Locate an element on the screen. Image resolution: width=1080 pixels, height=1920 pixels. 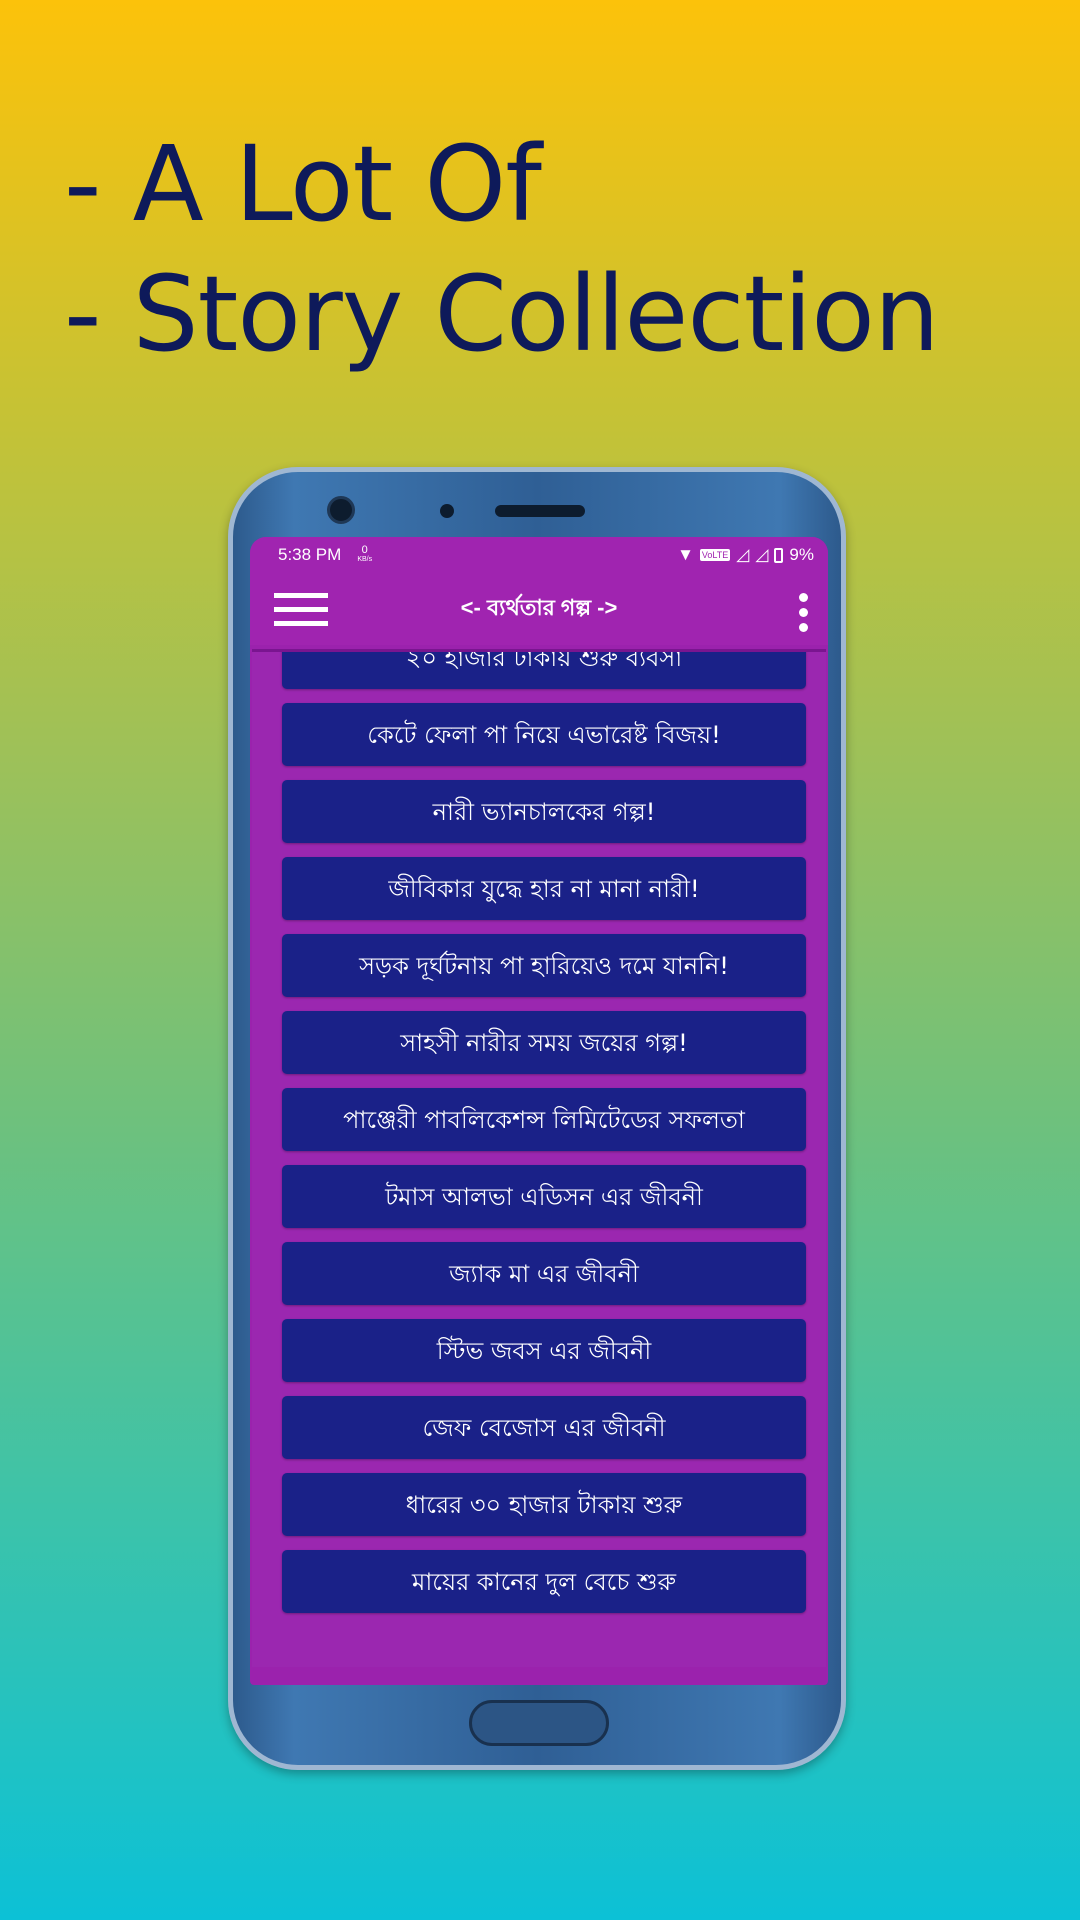
signal-icon: ◿ is located at coordinates (743, 554).